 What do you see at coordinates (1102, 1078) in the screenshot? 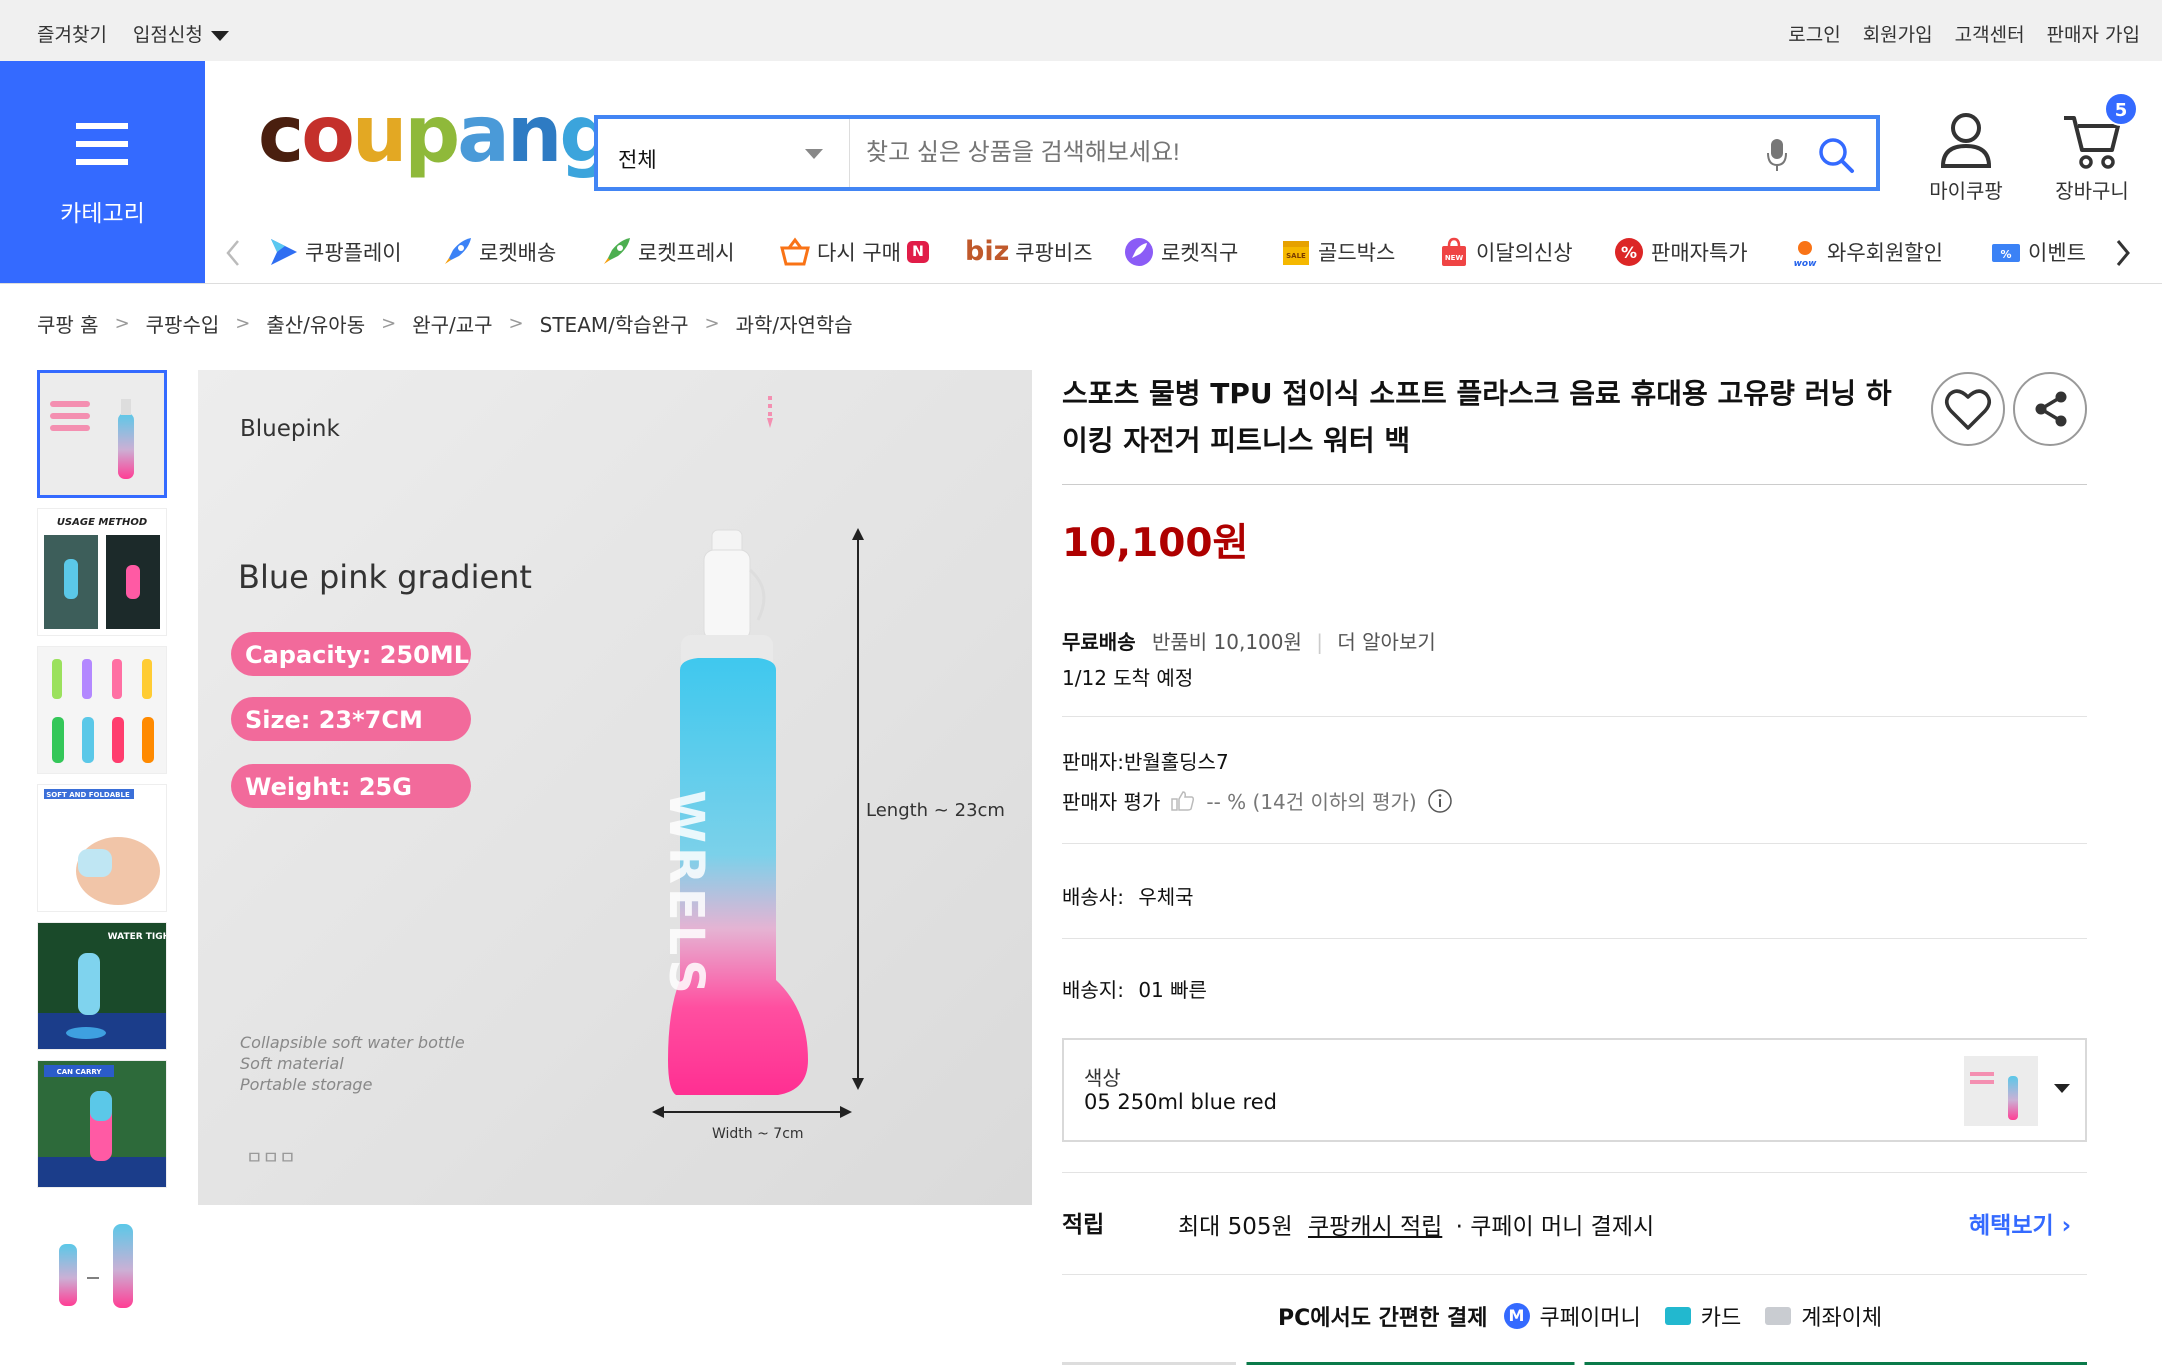
I see `option-label: 색상` at bounding box center [1102, 1078].